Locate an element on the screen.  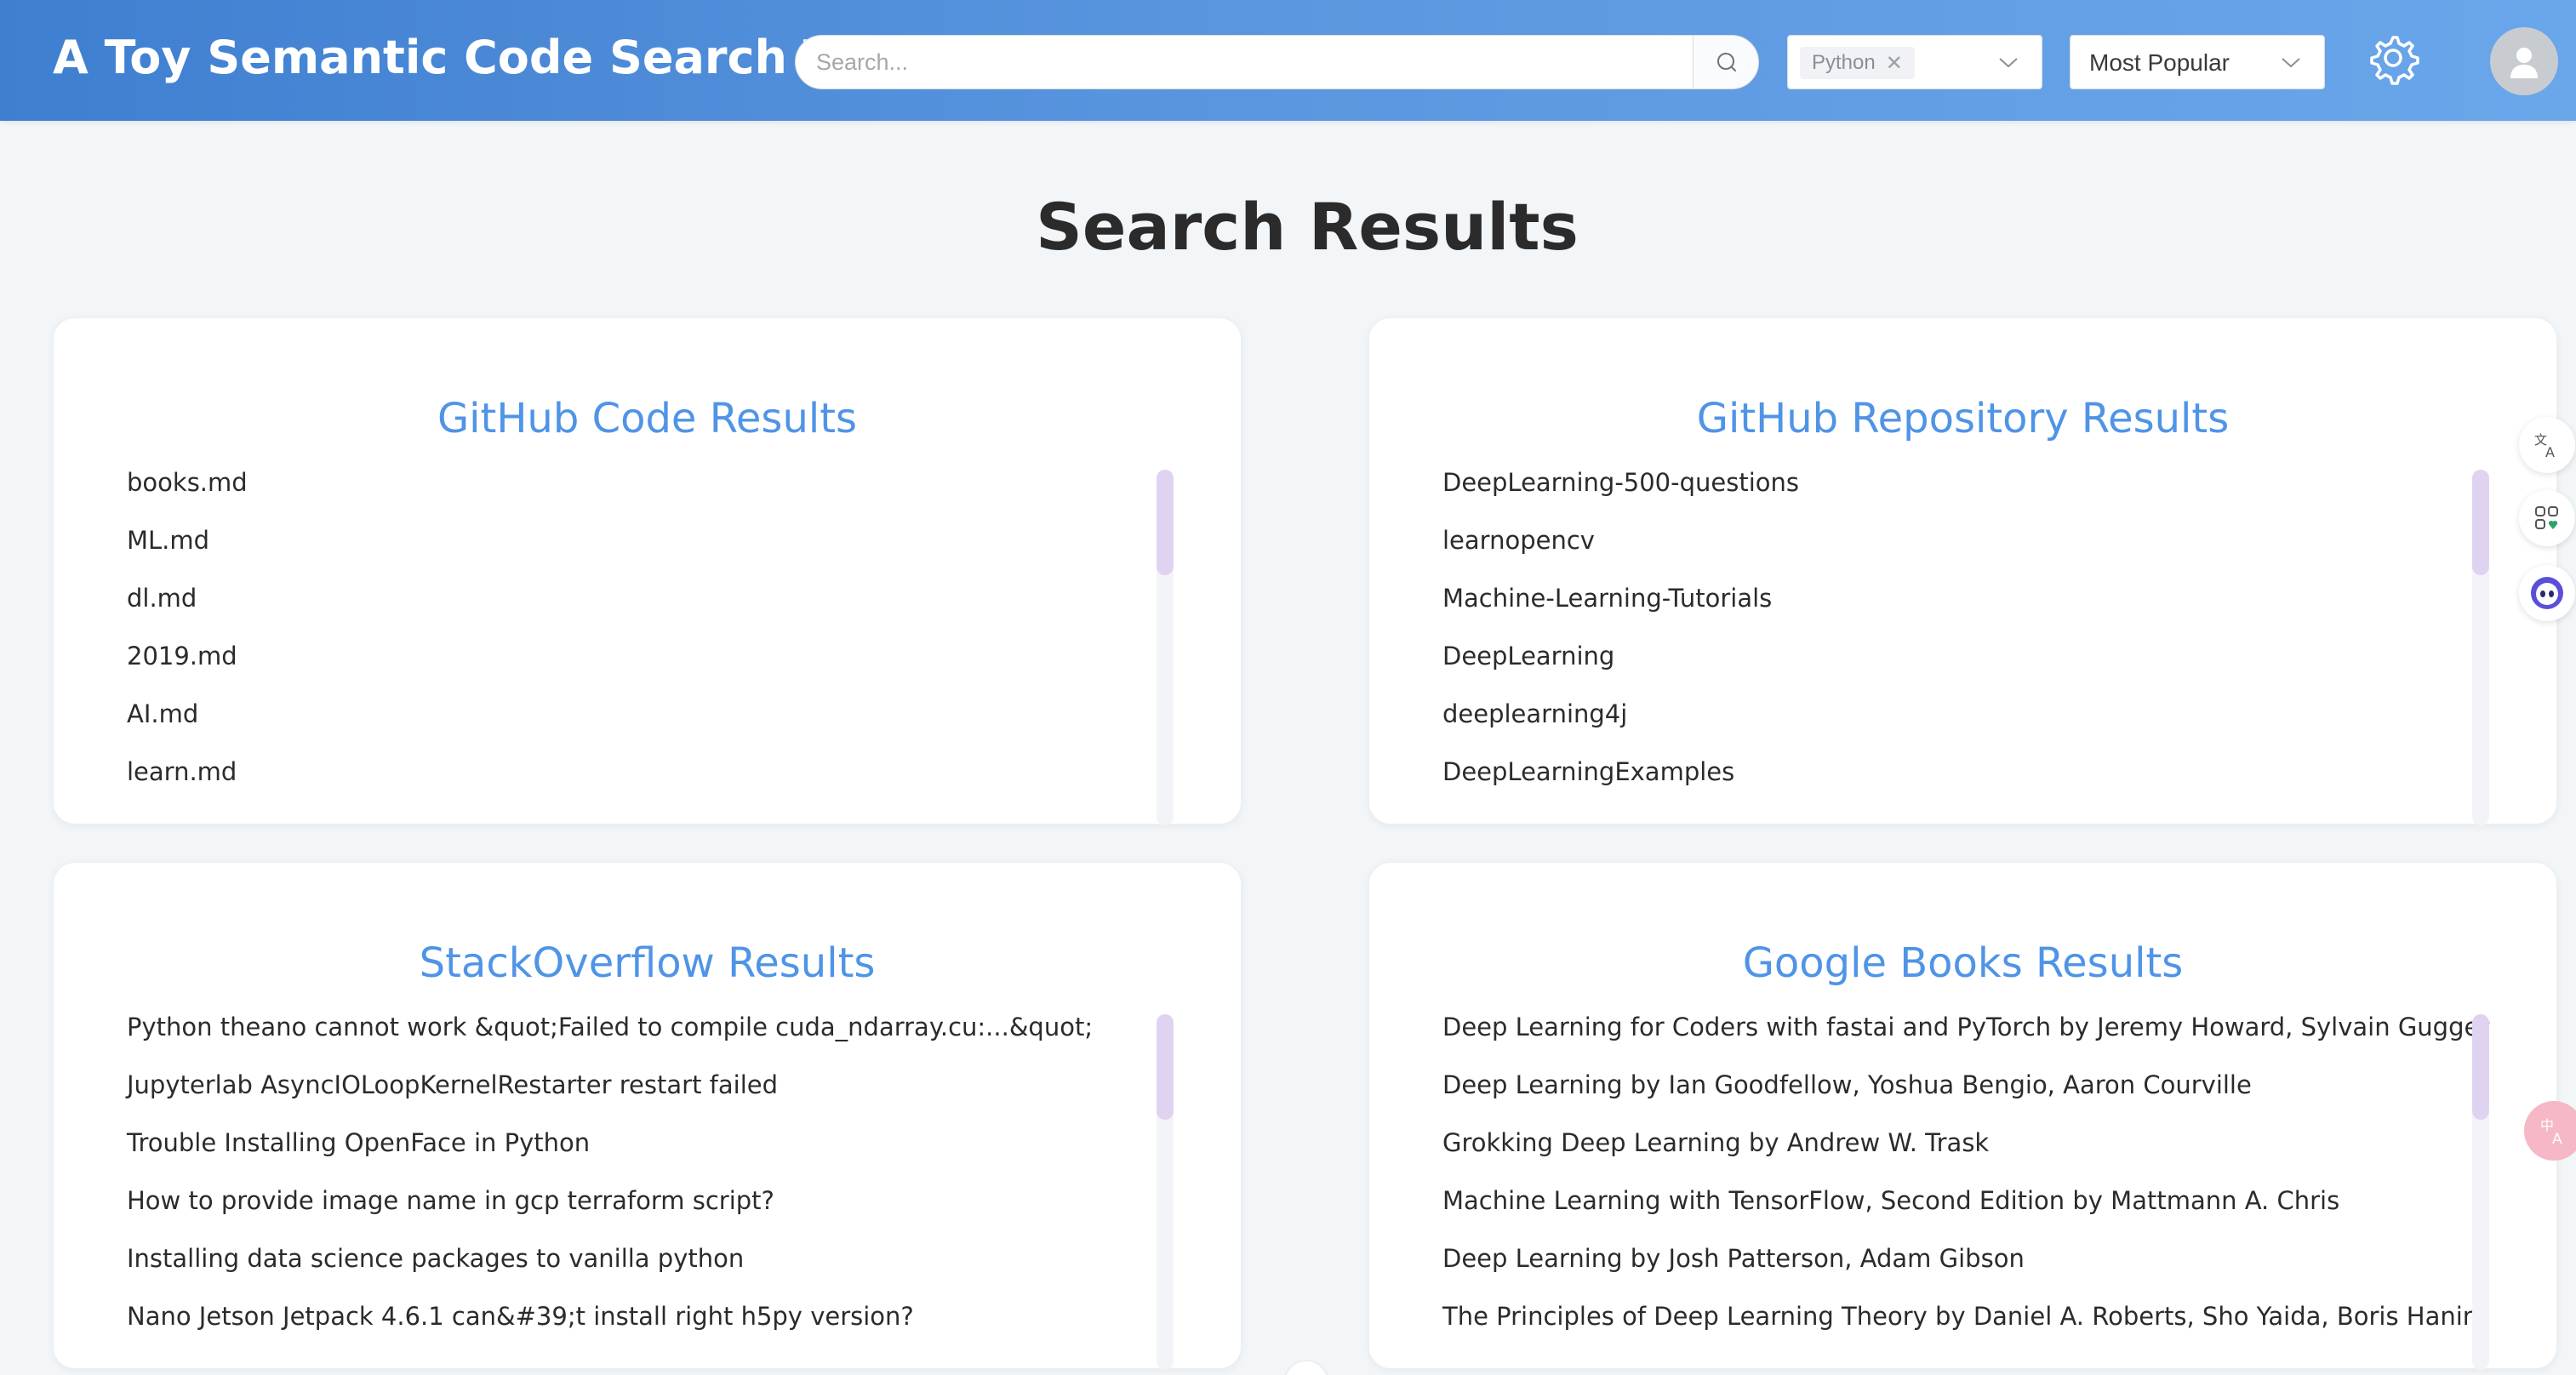
translate-button: 文 A is located at coordinates (2547, 445).